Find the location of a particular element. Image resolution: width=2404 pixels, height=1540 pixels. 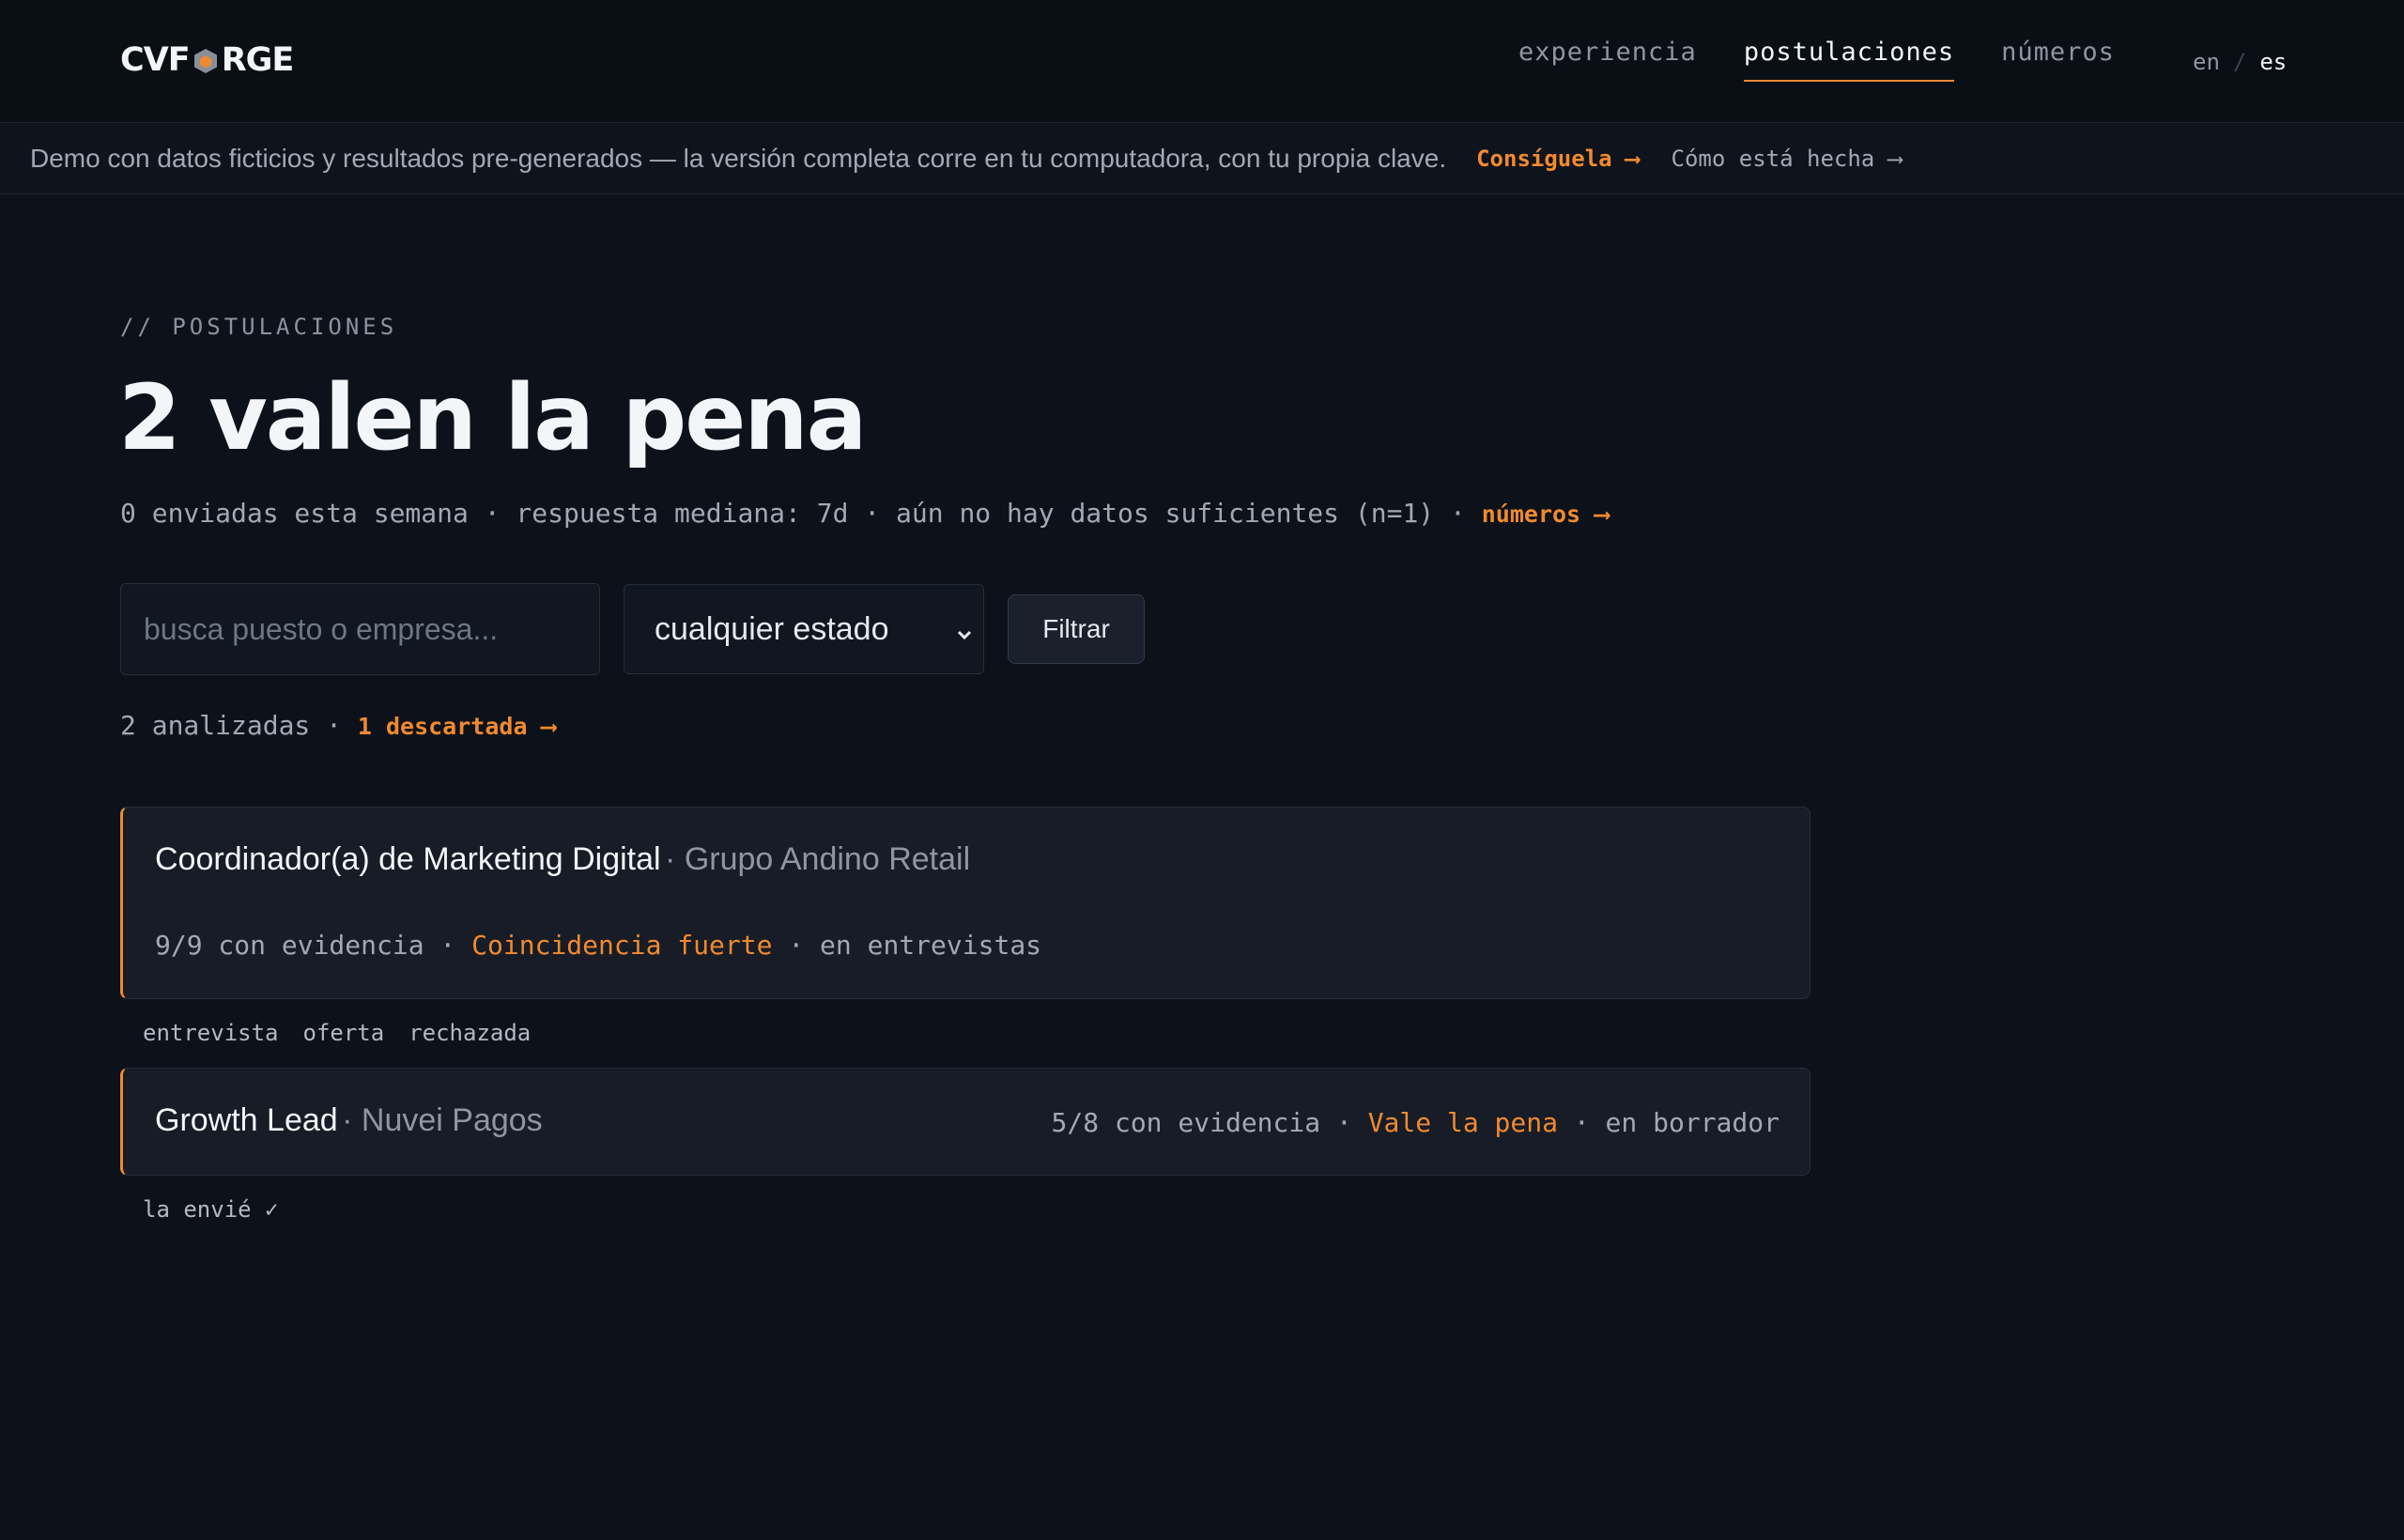

match-label: Vale la pena is located at coordinates (1462, 1122).